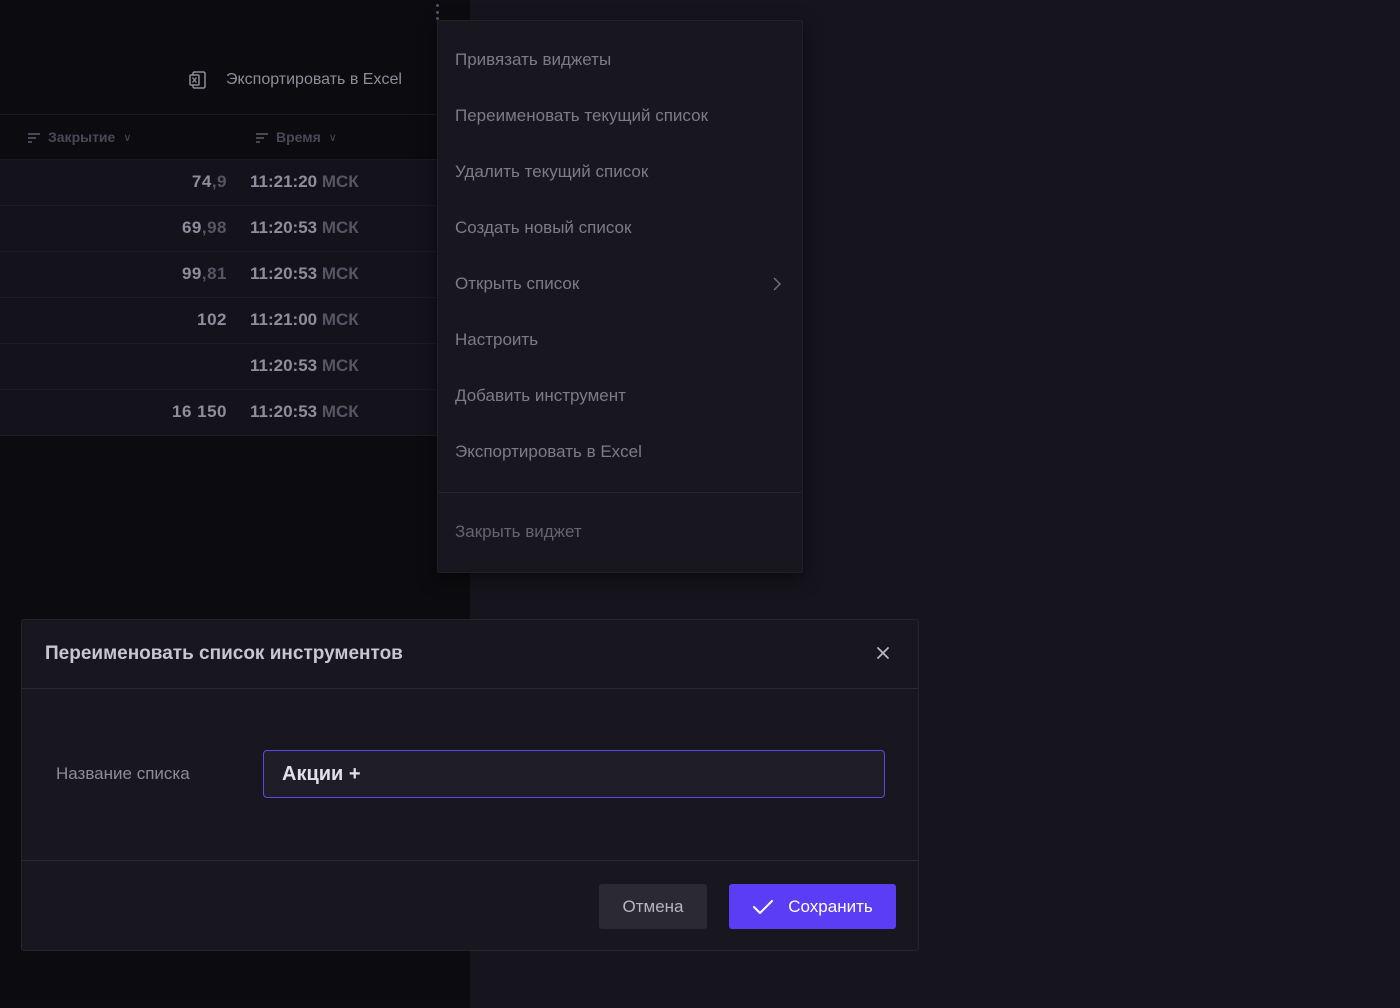  Describe the element at coordinates (235, 367) in the screenshot. I see `table-row: 11:20:53 МСК` at that location.